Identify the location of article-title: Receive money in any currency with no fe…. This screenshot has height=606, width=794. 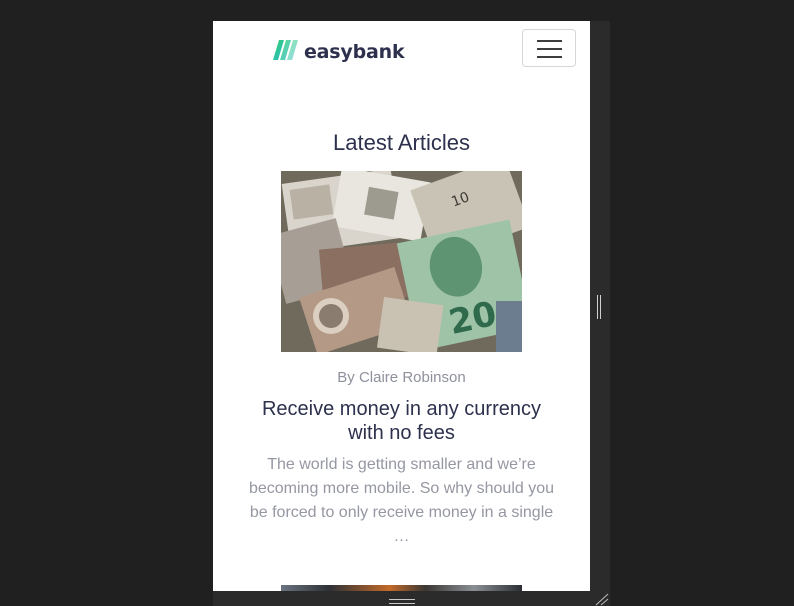
(401, 421).